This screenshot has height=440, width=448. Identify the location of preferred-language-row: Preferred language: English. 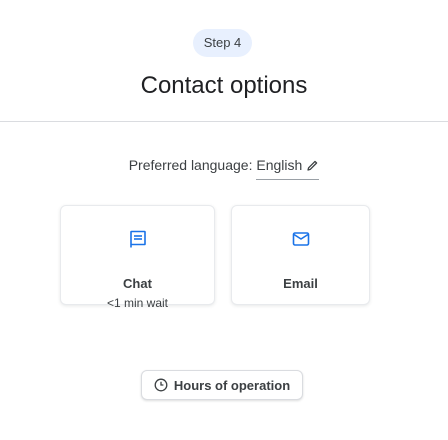
(224, 167).